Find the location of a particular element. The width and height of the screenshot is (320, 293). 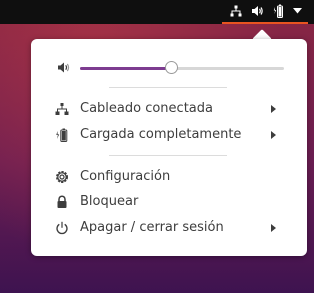

battery-icon is located at coordinates (278, 11).